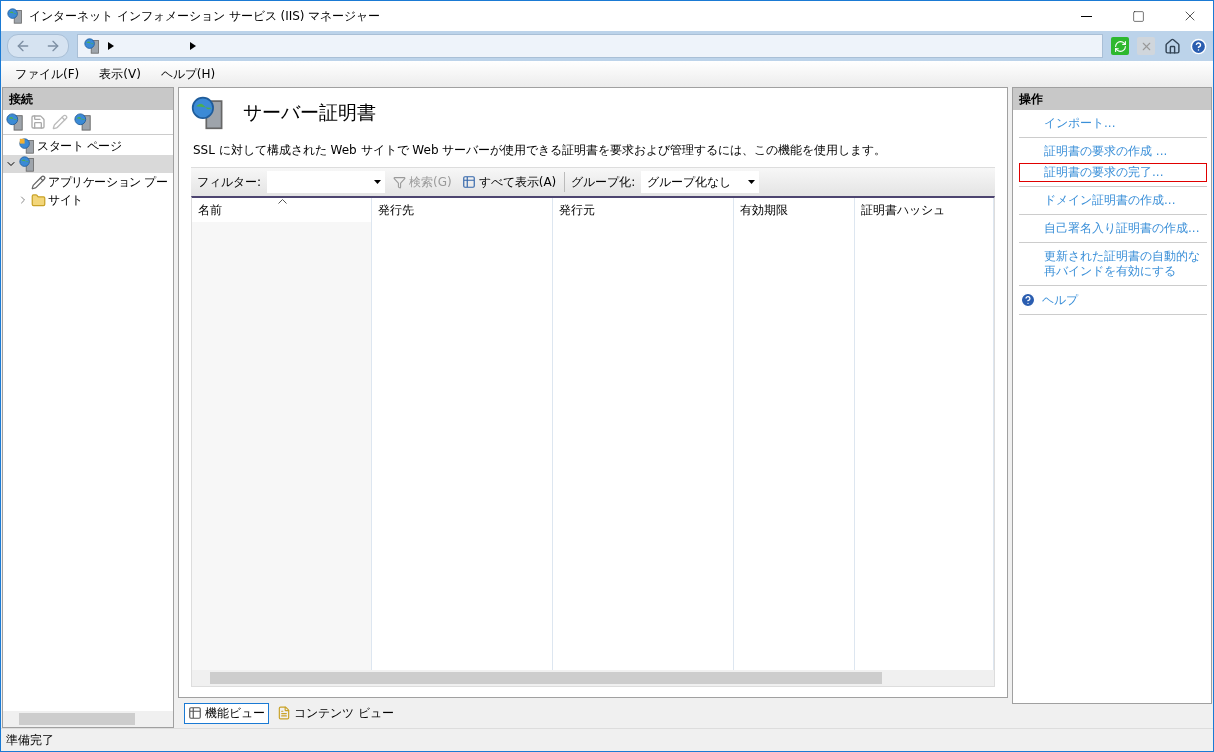  I want to click on description: SSL に対して構成された Web サイトで Web サーバーが使用できる証明書を要求および管理するには、この機能を使用します。, so click(540, 150).